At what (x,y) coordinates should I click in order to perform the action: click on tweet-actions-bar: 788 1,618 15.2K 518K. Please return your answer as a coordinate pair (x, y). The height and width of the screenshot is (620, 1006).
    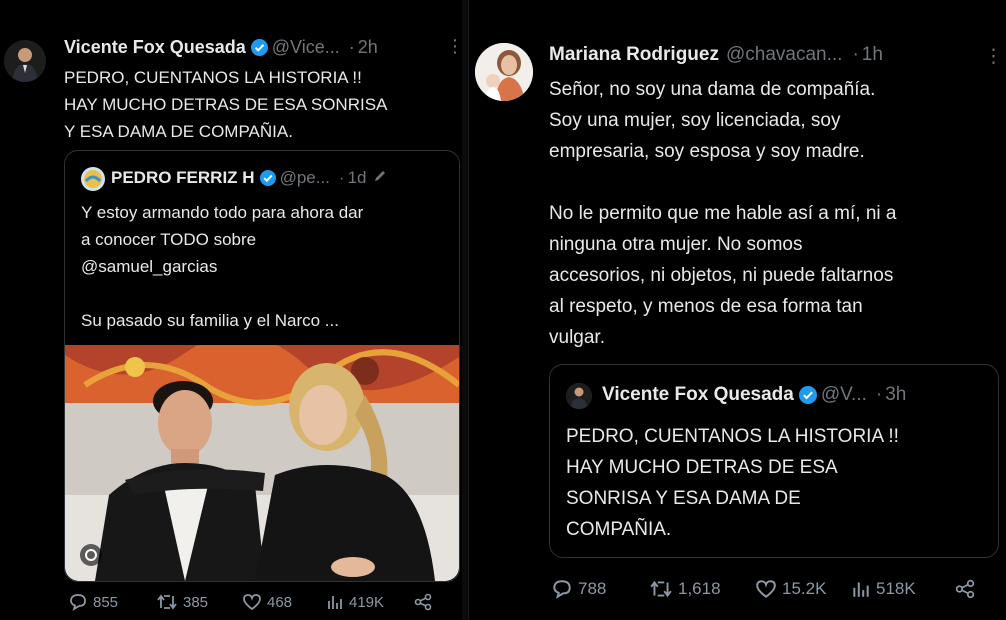
    Looking at the image, I should click on (771, 589).